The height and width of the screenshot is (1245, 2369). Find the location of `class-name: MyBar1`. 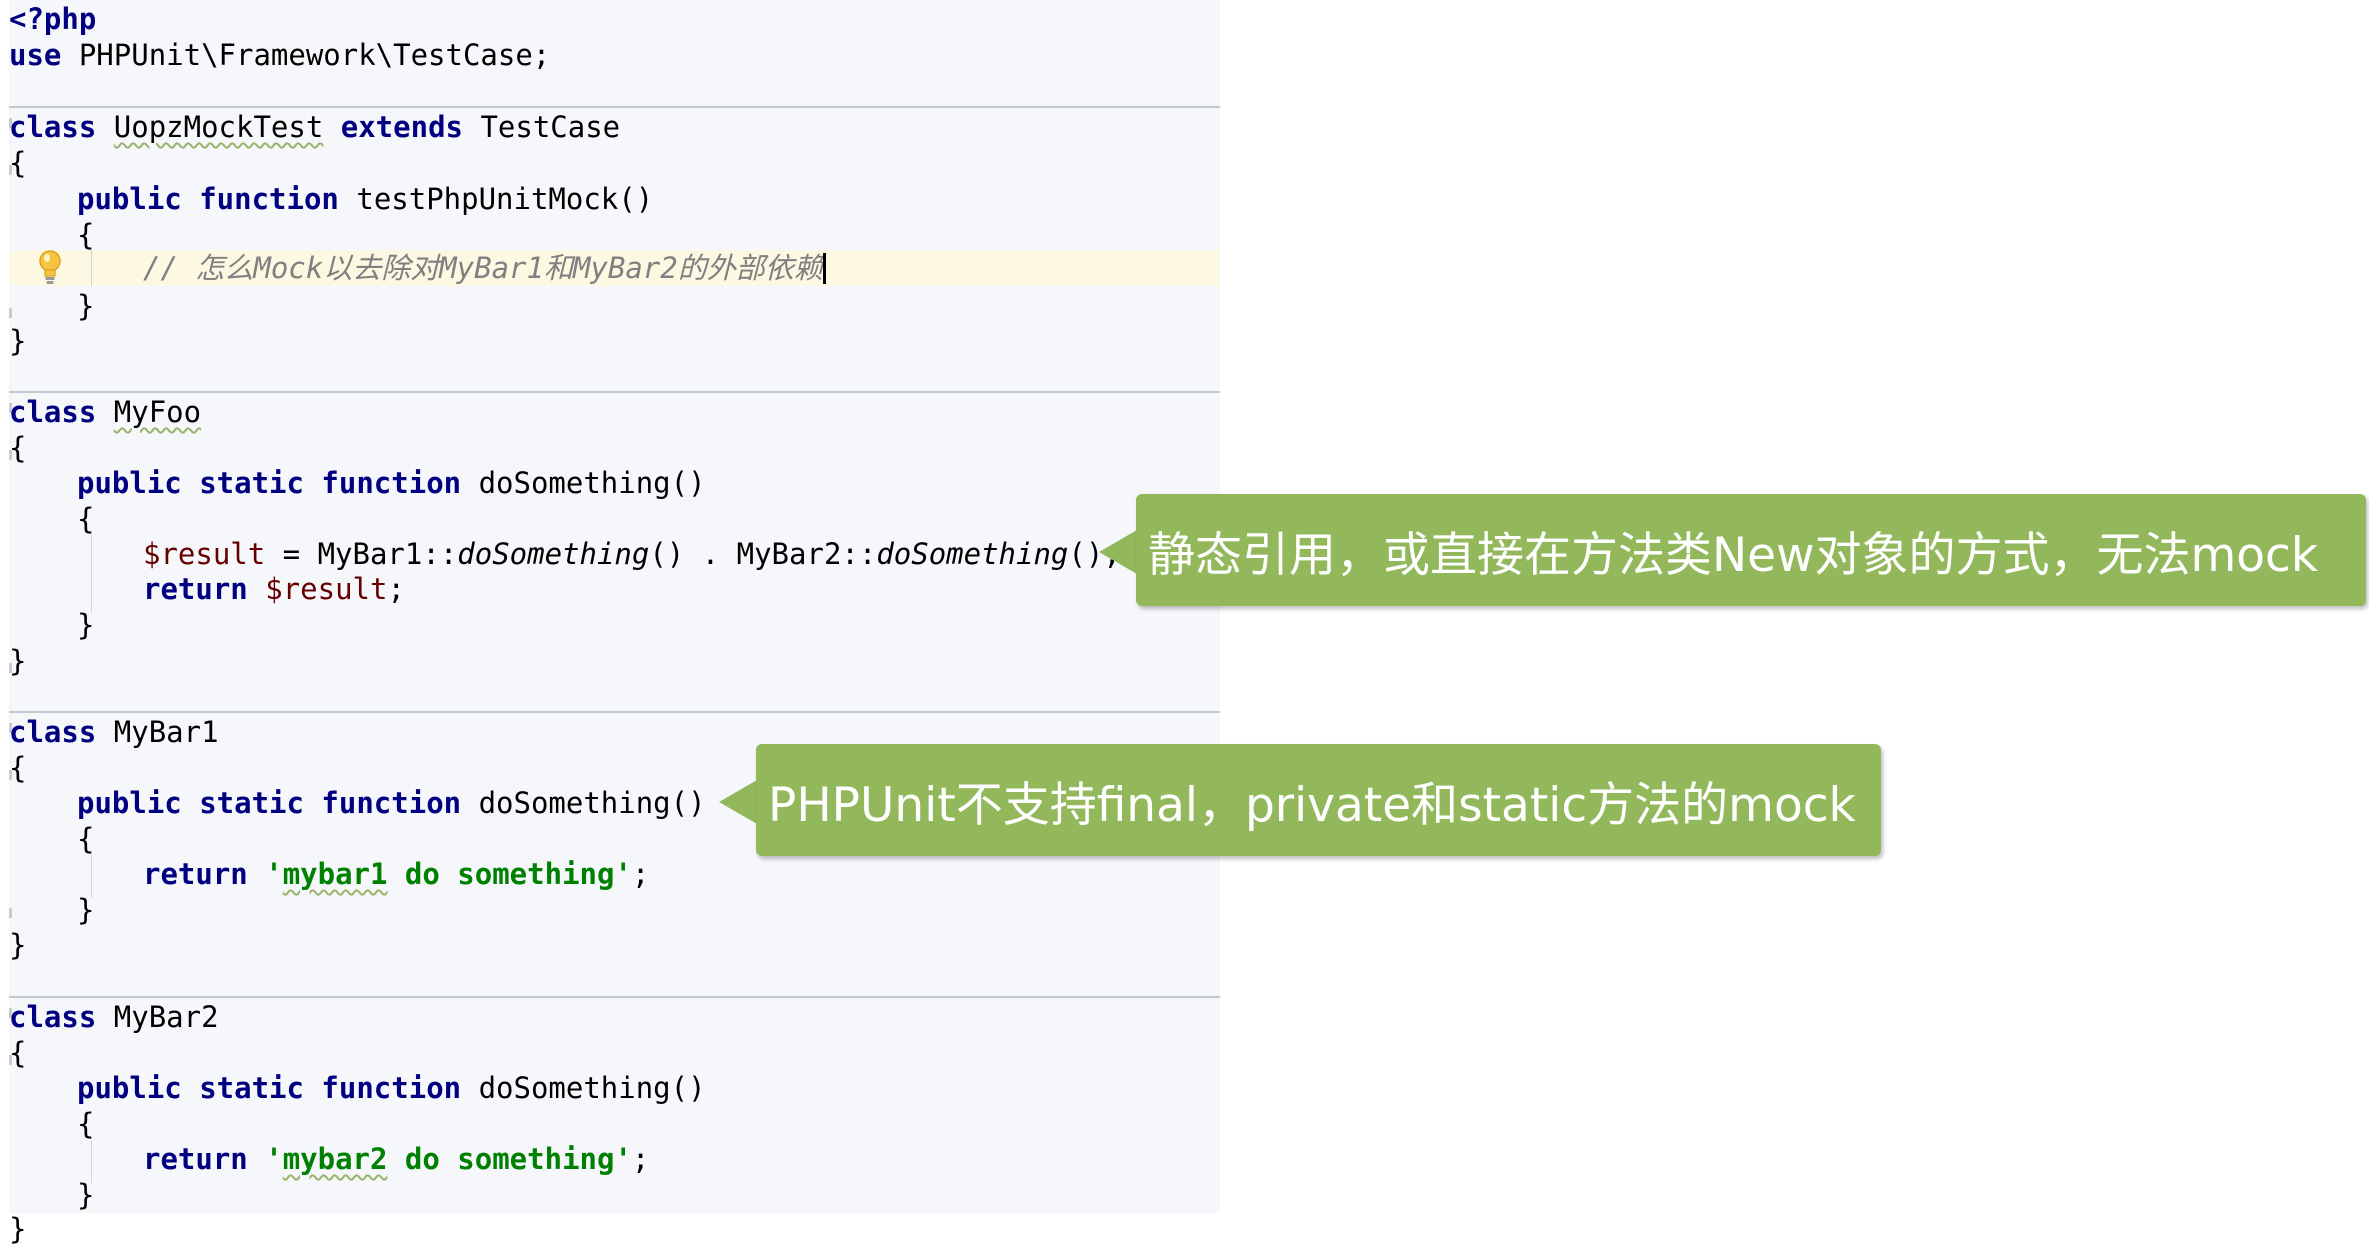

class-name: MyBar1 is located at coordinates (166, 732).